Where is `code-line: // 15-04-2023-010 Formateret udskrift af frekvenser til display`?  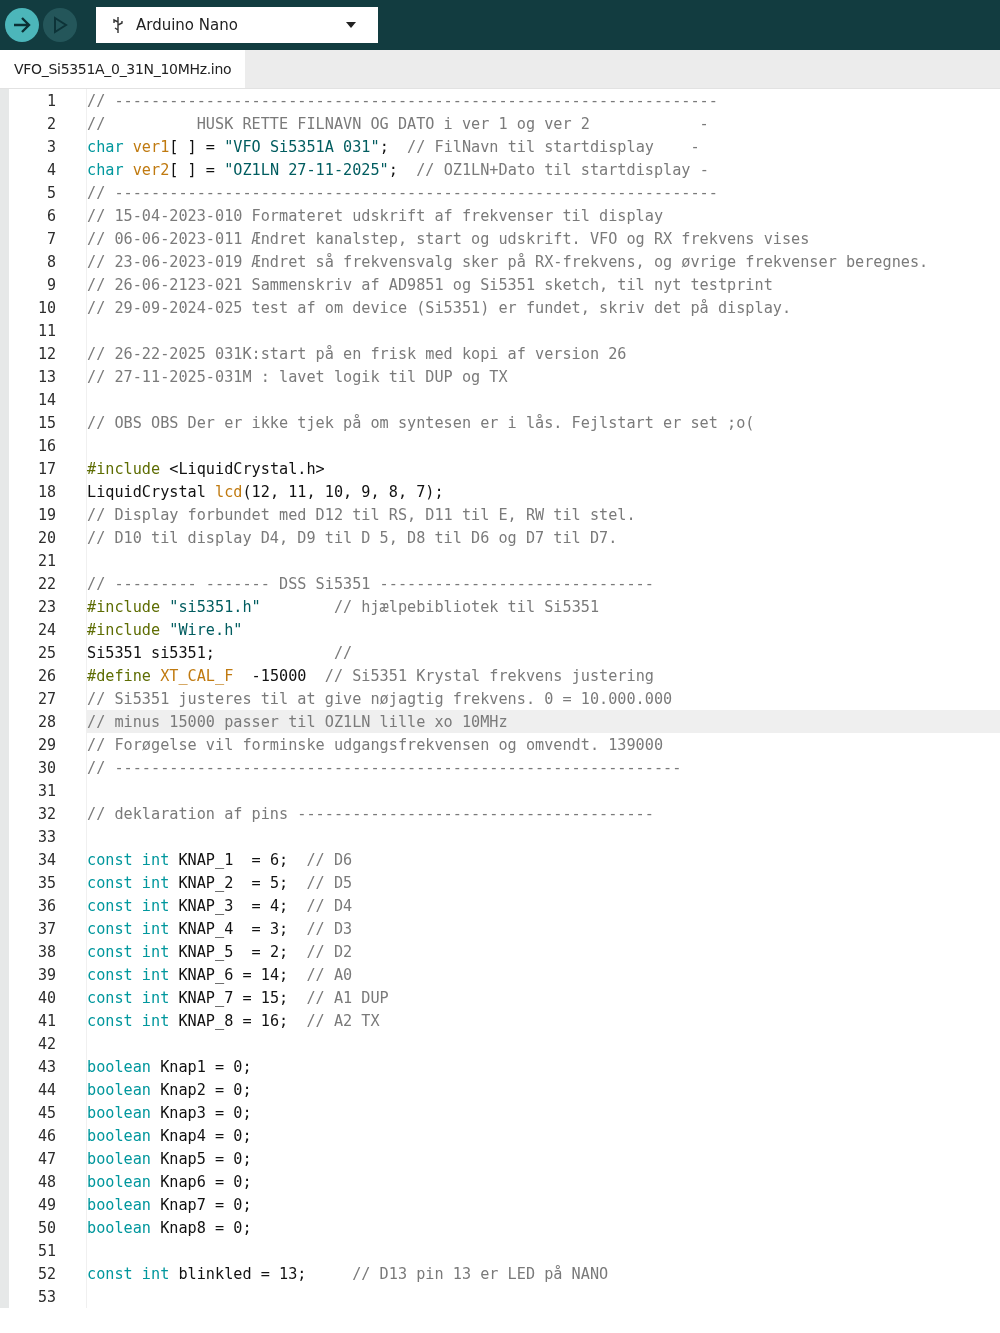
code-line: // 15-04-2023-010 Formateret udskrift af frekvenser til display is located at coordinates (375, 215).